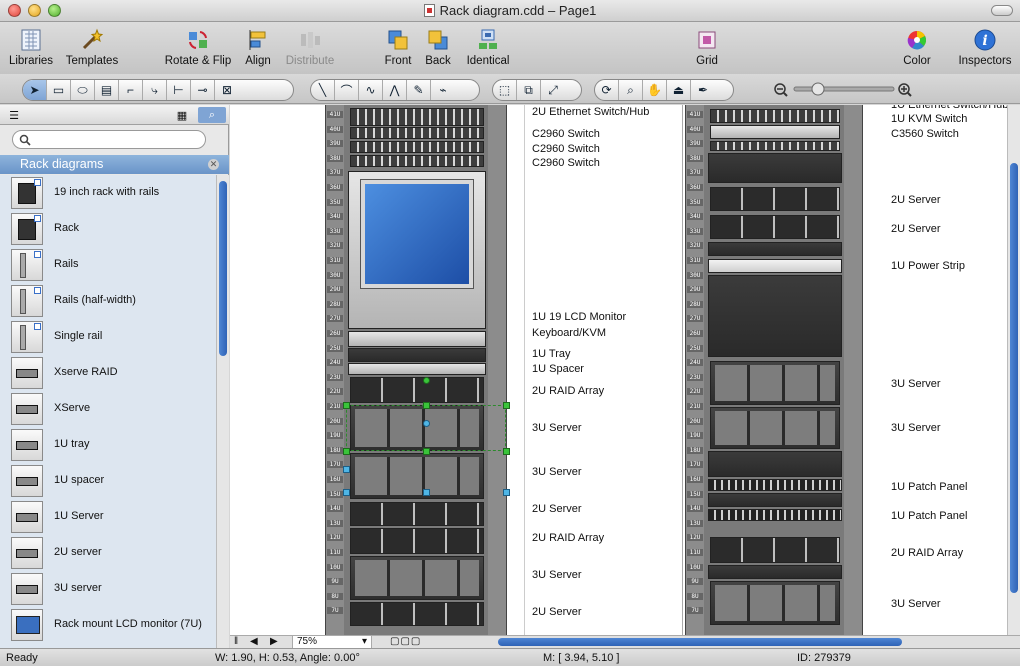 The image size is (1020, 666). What do you see at coordinates (35, 90) in the screenshot?
I see `pointer-tool: ➤` at bounding box center [35, 90].